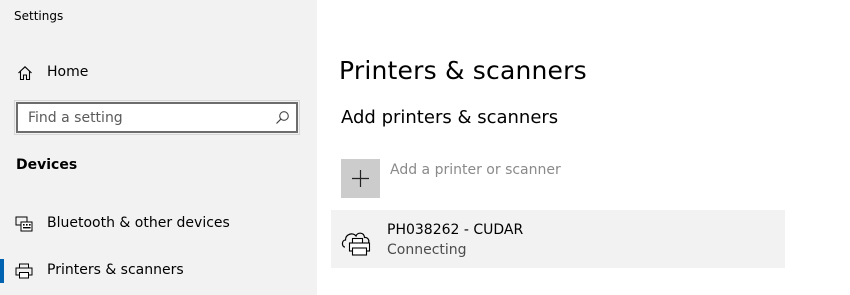  Describe the element at coordinates (491, 179) in the screenshot. I see `add-printer-row: Add a printer or scanner` at that location.